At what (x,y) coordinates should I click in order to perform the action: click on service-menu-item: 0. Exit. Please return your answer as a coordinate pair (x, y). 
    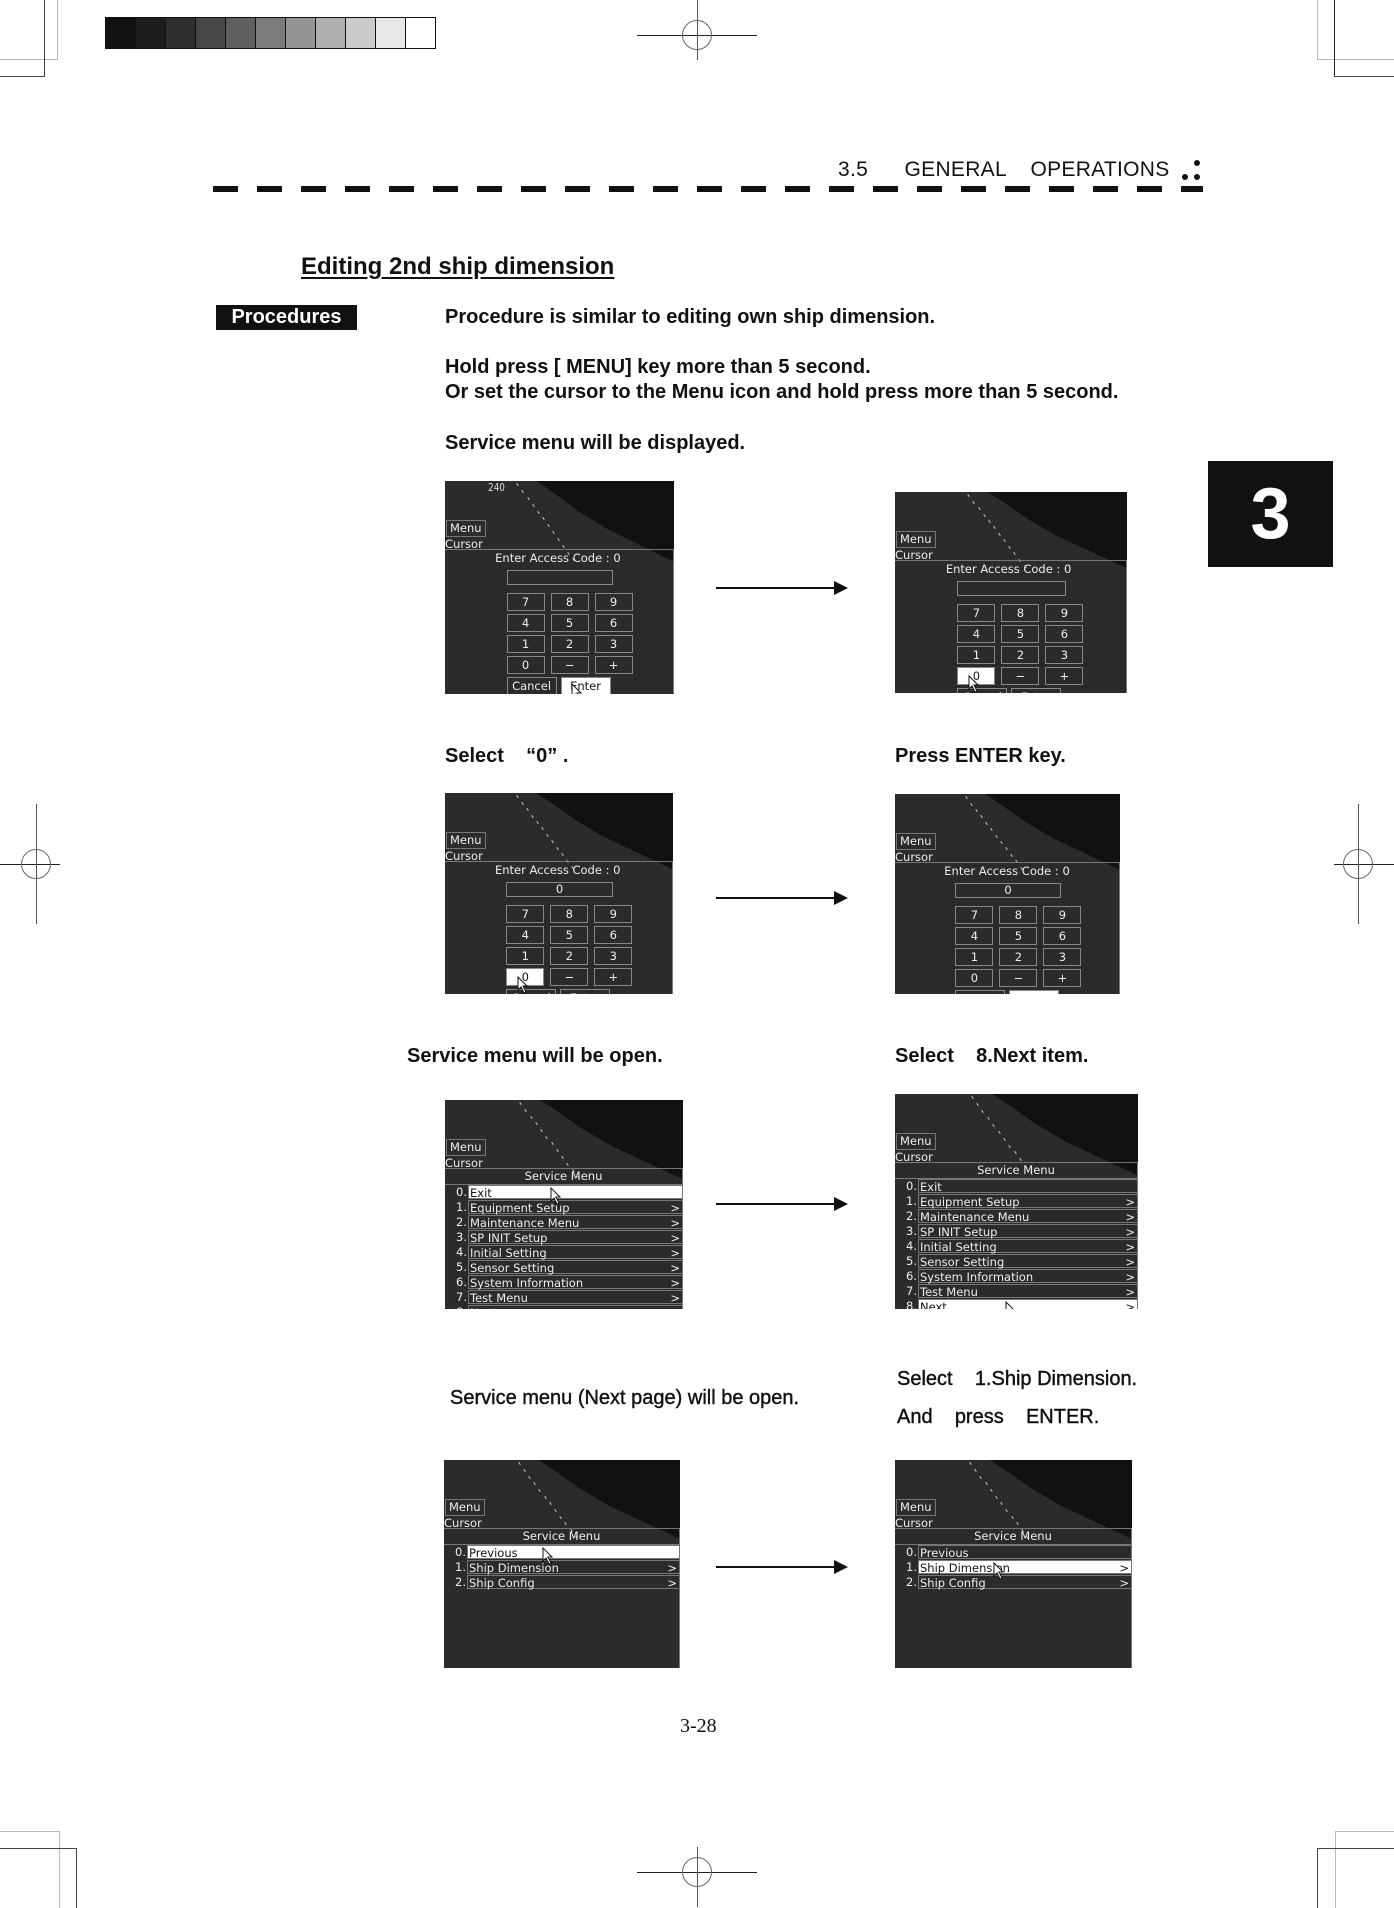
    Looking at the image, I should click on (1016, 1186).